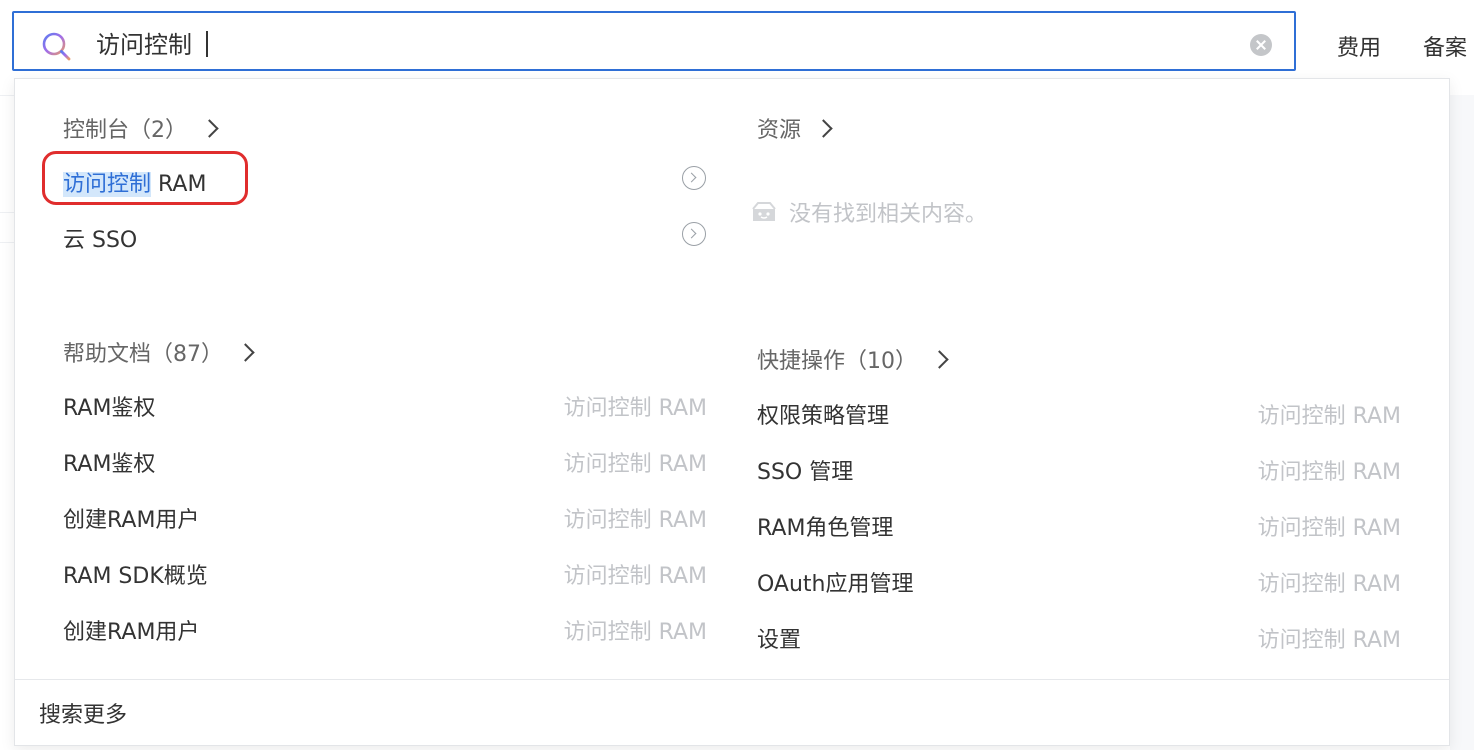  I want to click on search-input, so click(656, 42).